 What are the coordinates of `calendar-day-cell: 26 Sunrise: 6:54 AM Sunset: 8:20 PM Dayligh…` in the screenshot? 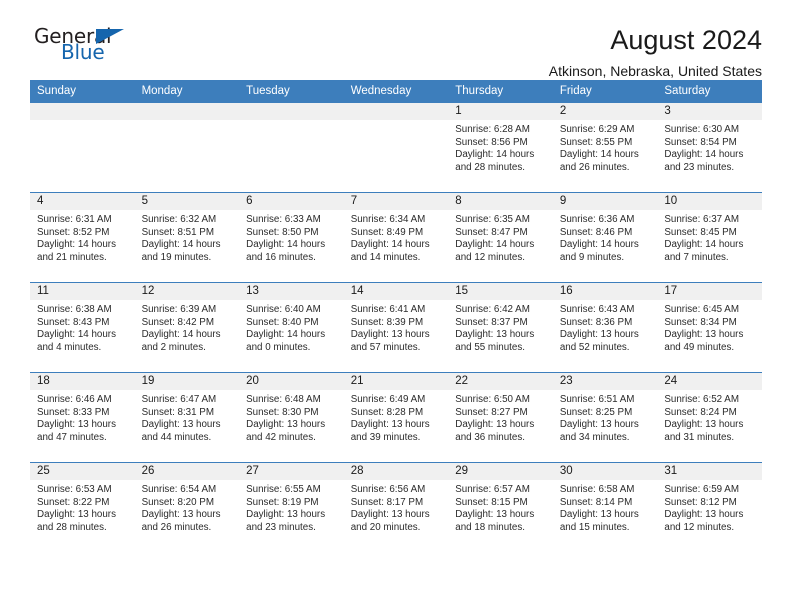 It's located at (187, 507).